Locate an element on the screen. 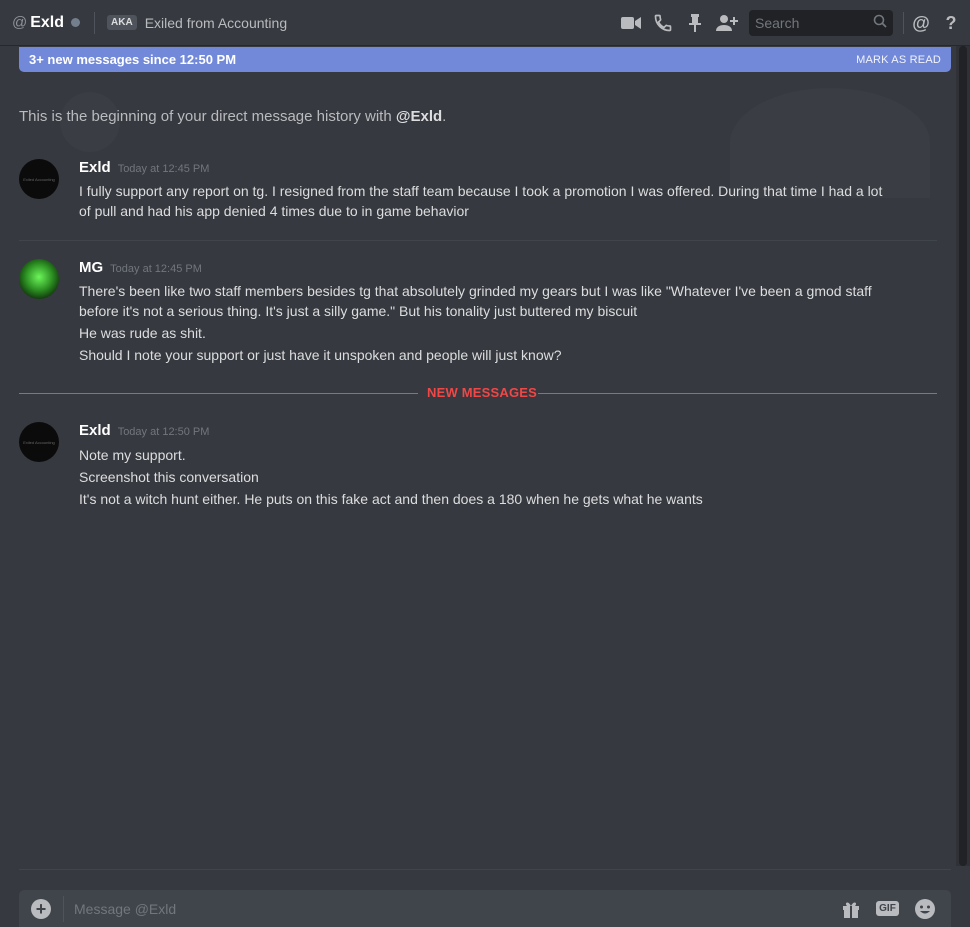 Image resolution: width=970 pixels, height=927 pixels. search-placeholder: Search is located at coordinates (777, 23).